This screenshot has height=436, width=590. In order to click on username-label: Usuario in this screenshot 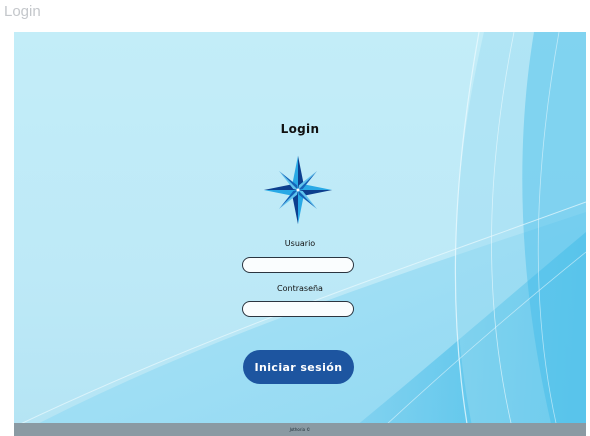, I will do `click(300, 243)`.